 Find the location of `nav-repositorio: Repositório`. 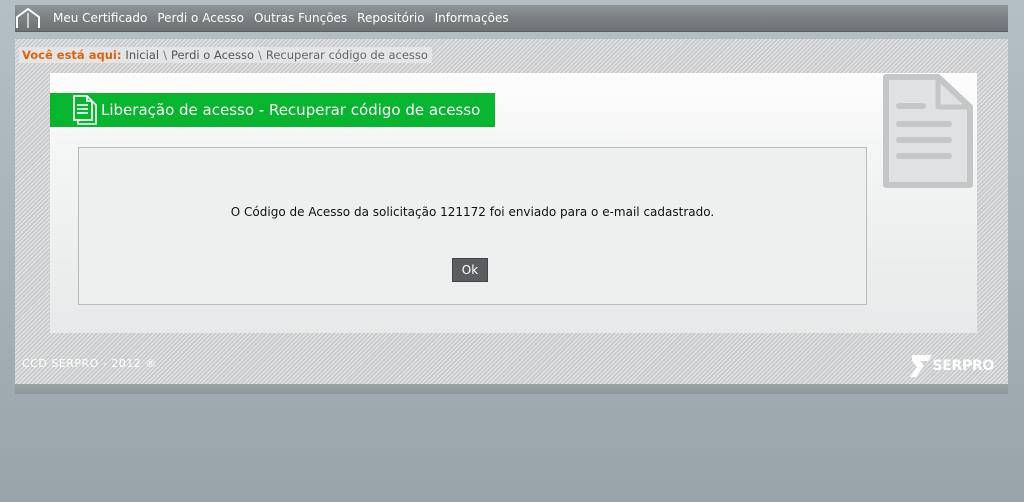

nav-repositorio: Repositório is located at coordinates (390, 18).